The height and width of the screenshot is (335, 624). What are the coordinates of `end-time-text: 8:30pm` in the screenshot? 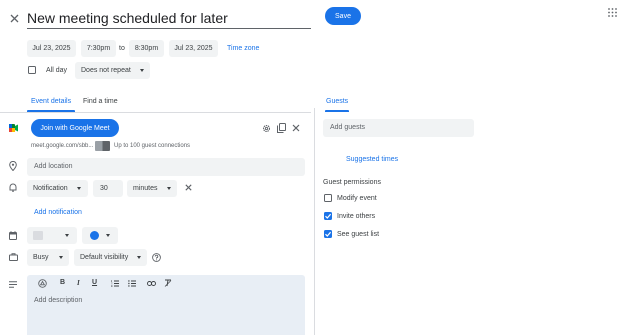 It's located at (146, 48).